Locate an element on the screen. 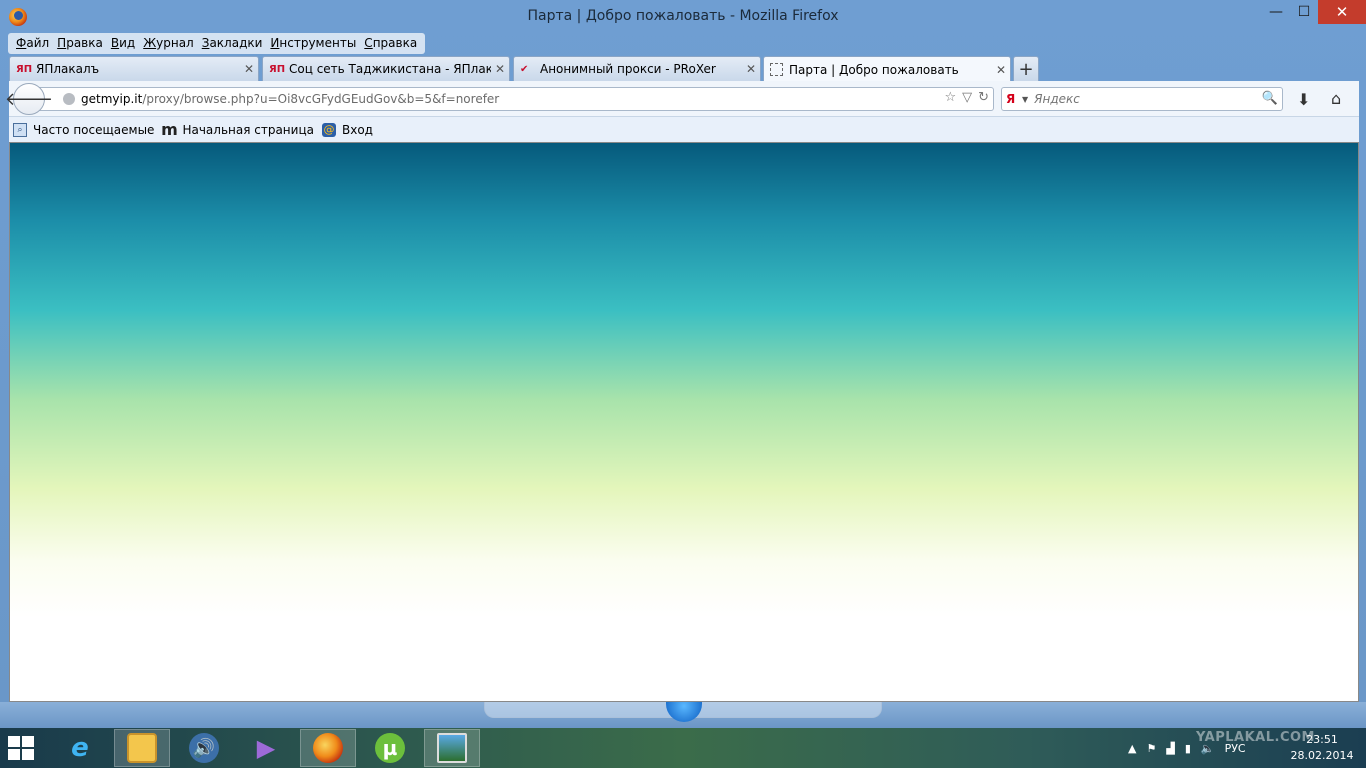  taskbar-internet-explorer: e is located at coordinates (80, 748).